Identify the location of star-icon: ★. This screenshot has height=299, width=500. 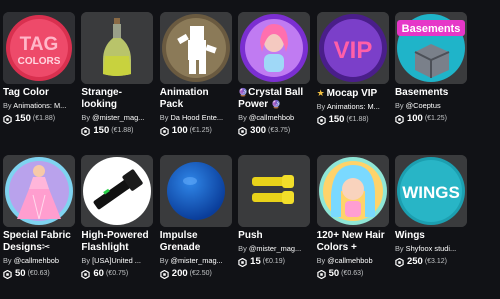
(320, 93).